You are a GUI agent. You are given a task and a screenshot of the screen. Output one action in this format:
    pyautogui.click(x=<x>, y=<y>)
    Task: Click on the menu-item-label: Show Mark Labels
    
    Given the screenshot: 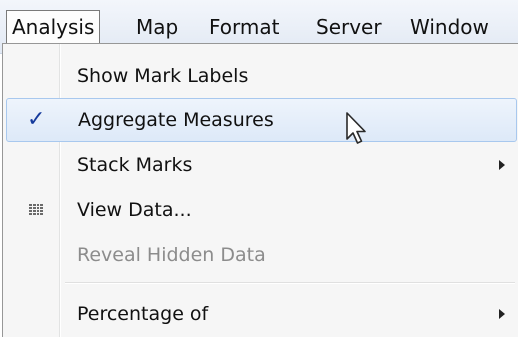 What is the action you would take?
    pyautogui.click(x=163, y=76)
    